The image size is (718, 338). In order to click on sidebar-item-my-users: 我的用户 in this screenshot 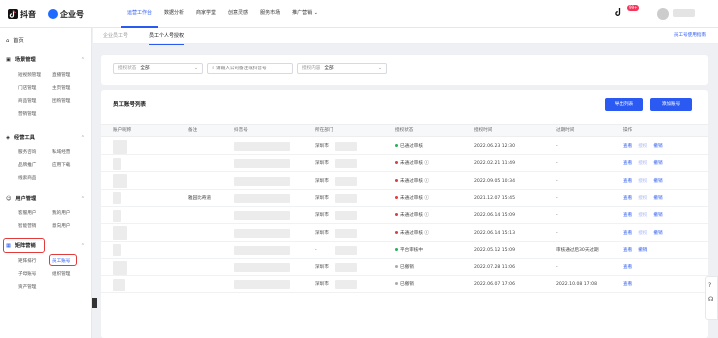, I will do `click(61, 213)`.